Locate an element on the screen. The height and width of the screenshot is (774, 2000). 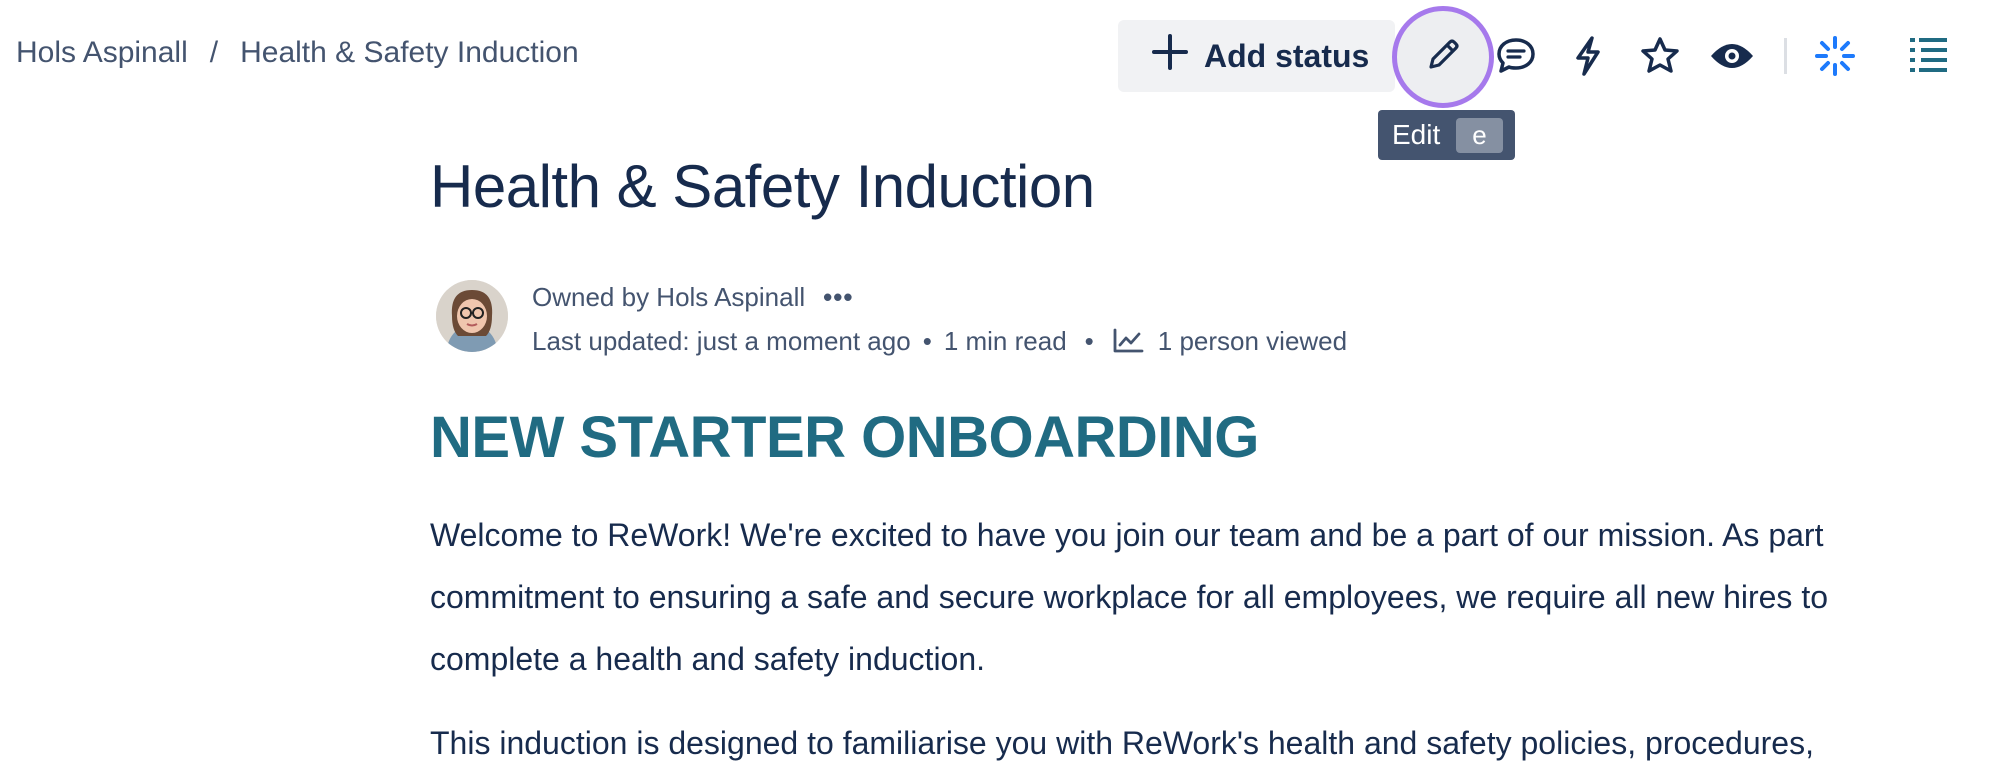
paragraph-line: complete a health and safety induction. is located at coordinates (708, 659).